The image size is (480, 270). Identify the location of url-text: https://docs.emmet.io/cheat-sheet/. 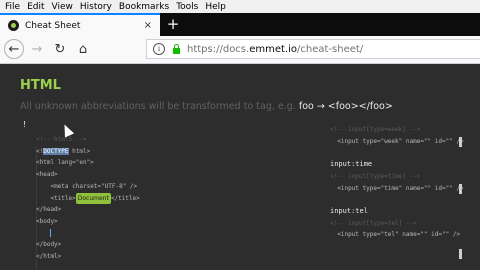
(275, 49).